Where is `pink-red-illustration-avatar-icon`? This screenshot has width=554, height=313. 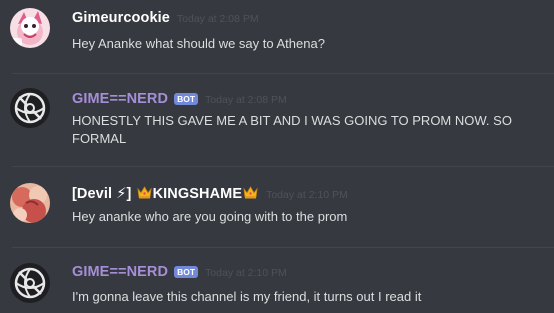
pink-red-illustration-avatar-icon is located at coordinates (30, 203).